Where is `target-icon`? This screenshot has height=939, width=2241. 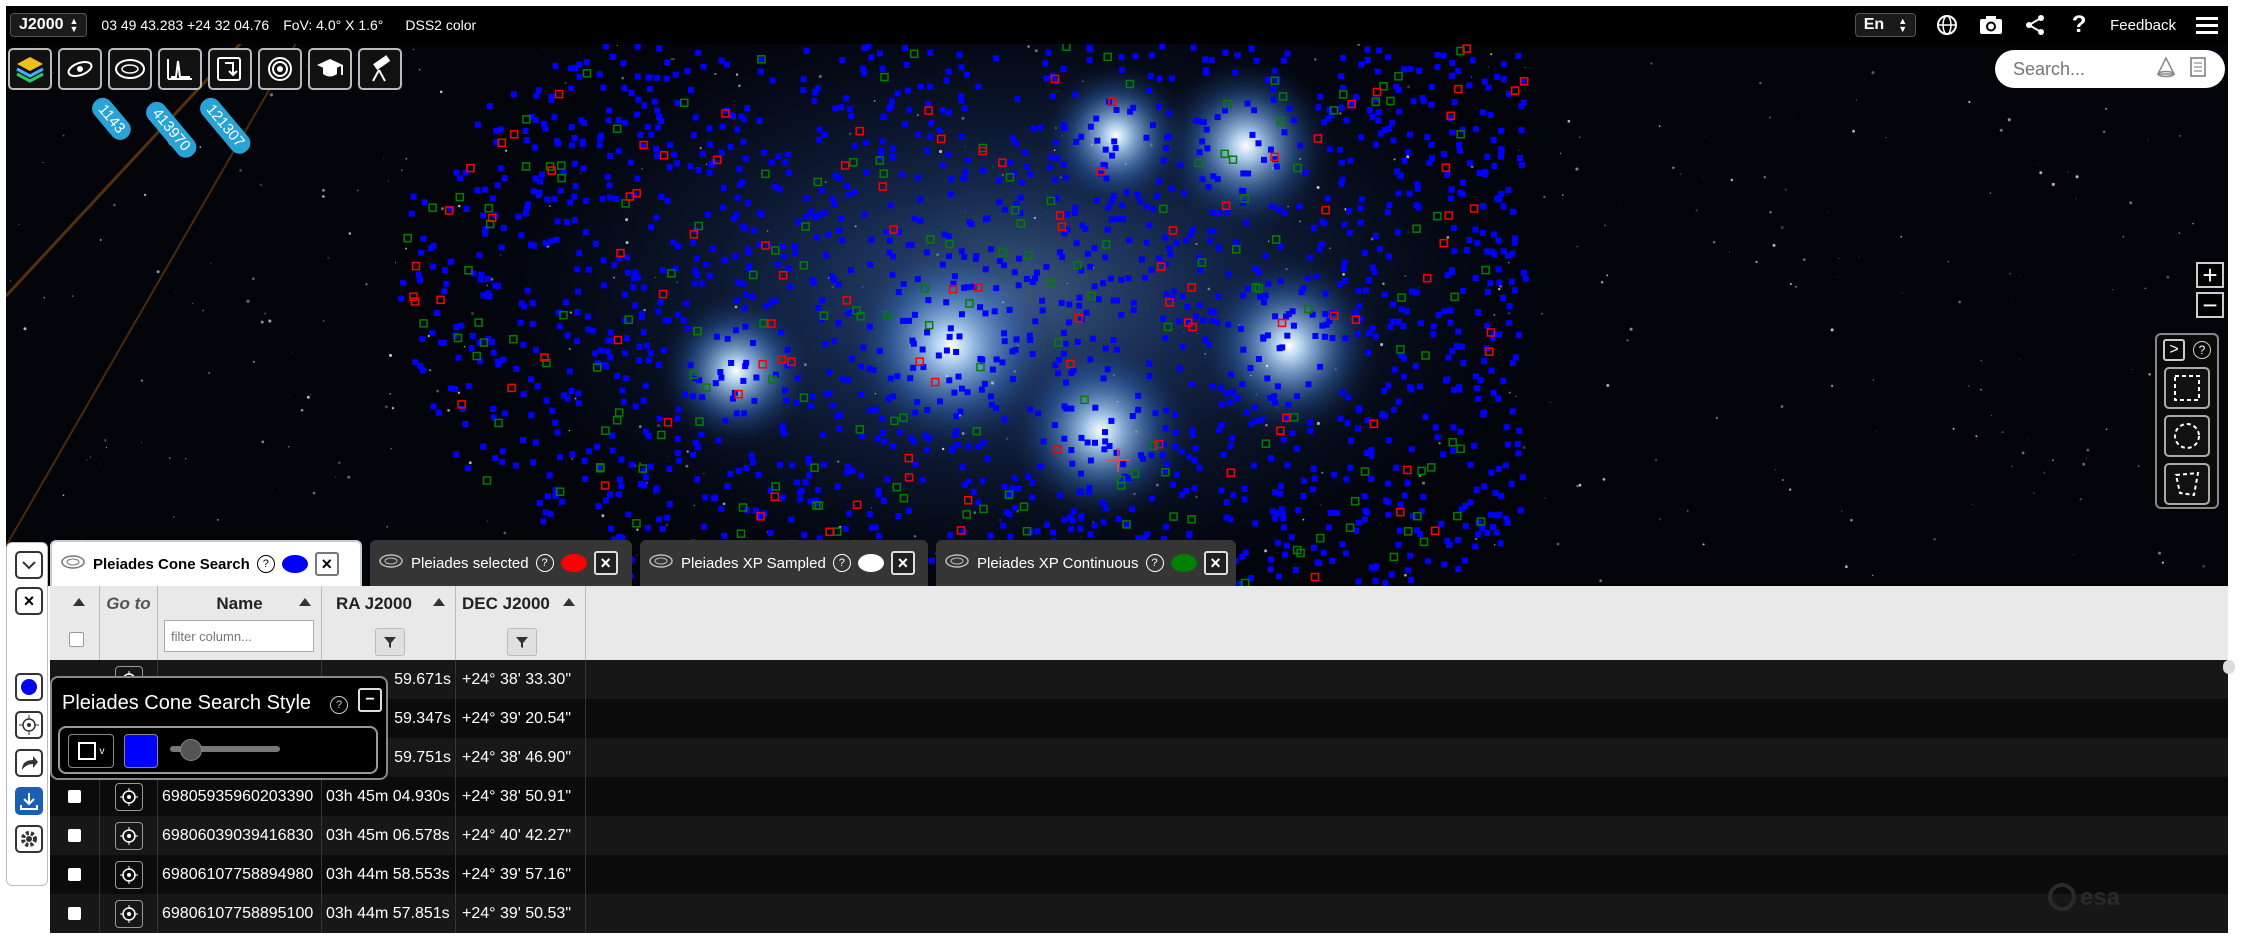 target-icon is located at coordinates (280, 69).